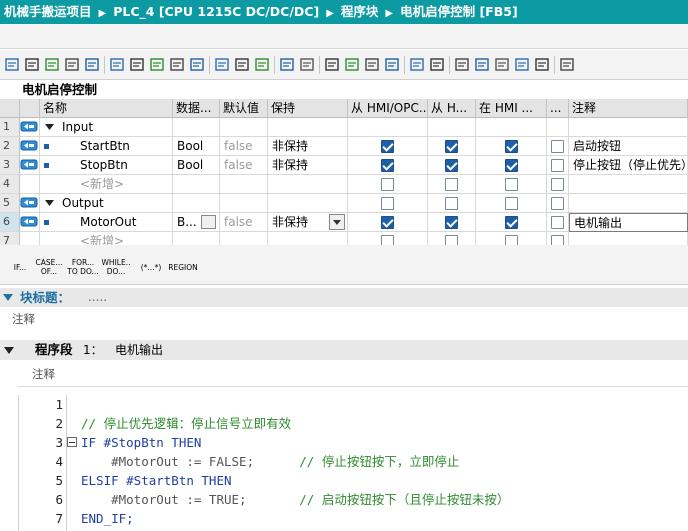 The height and width of the screenshot is (531, 688). What do you see at coordinates (344, 350) in the screenshot?
I see `network-header: 程序段 1： 电机输出` at bounding box center [344, 350].